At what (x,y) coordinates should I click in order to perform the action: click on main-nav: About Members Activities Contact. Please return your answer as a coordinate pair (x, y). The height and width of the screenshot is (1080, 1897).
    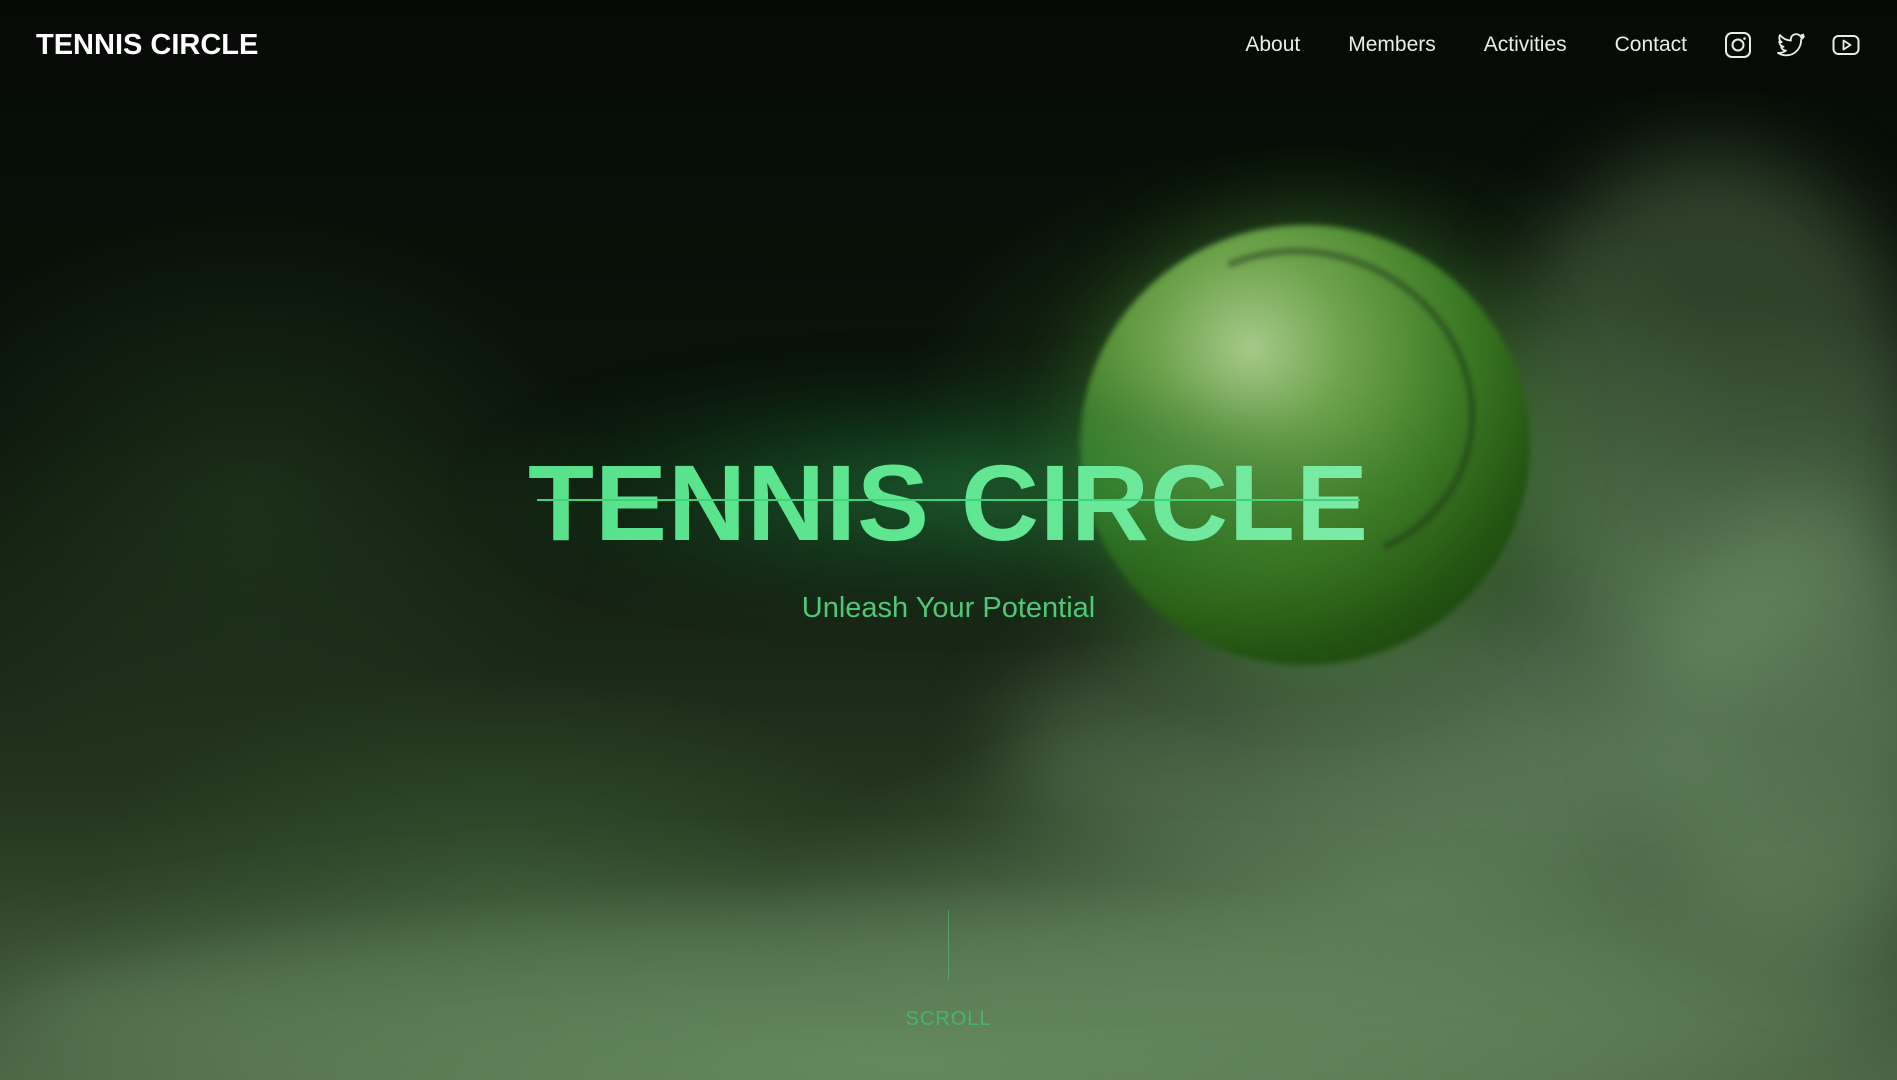
    Looking at the image, I should click on (1529, 45).